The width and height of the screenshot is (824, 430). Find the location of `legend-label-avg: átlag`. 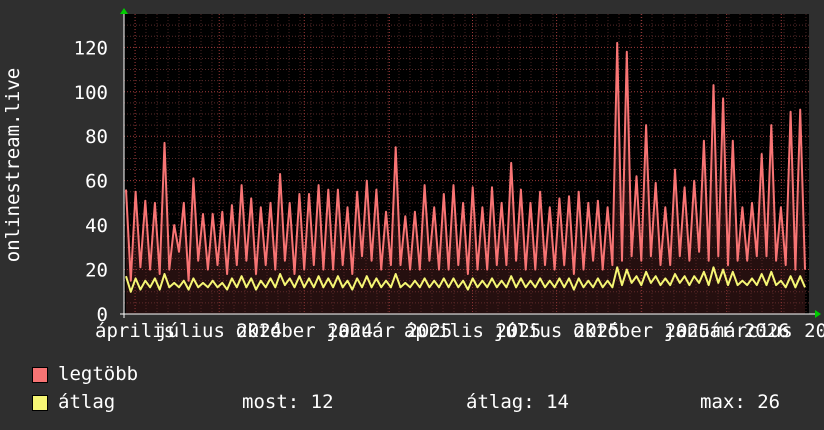

legend-label-avg: átlag is located at coordinates (87, 402).